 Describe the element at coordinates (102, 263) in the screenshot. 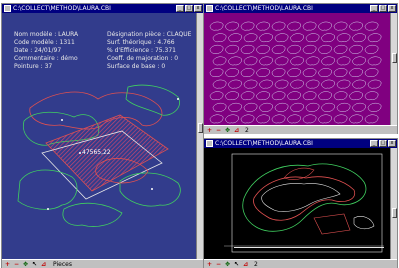

I see `left-toolbar: + − ✥ ↖ ⊿ Pieces` at that location.